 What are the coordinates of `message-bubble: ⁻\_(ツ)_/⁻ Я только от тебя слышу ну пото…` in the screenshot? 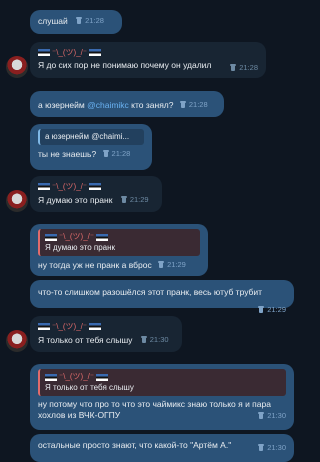 It's located at (162, 397).